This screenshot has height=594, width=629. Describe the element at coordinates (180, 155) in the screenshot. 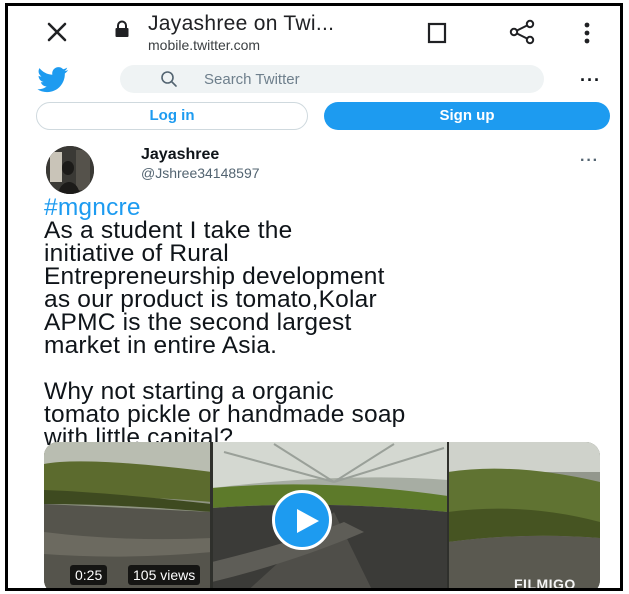

I see `author-name: Jayashree` at that location.